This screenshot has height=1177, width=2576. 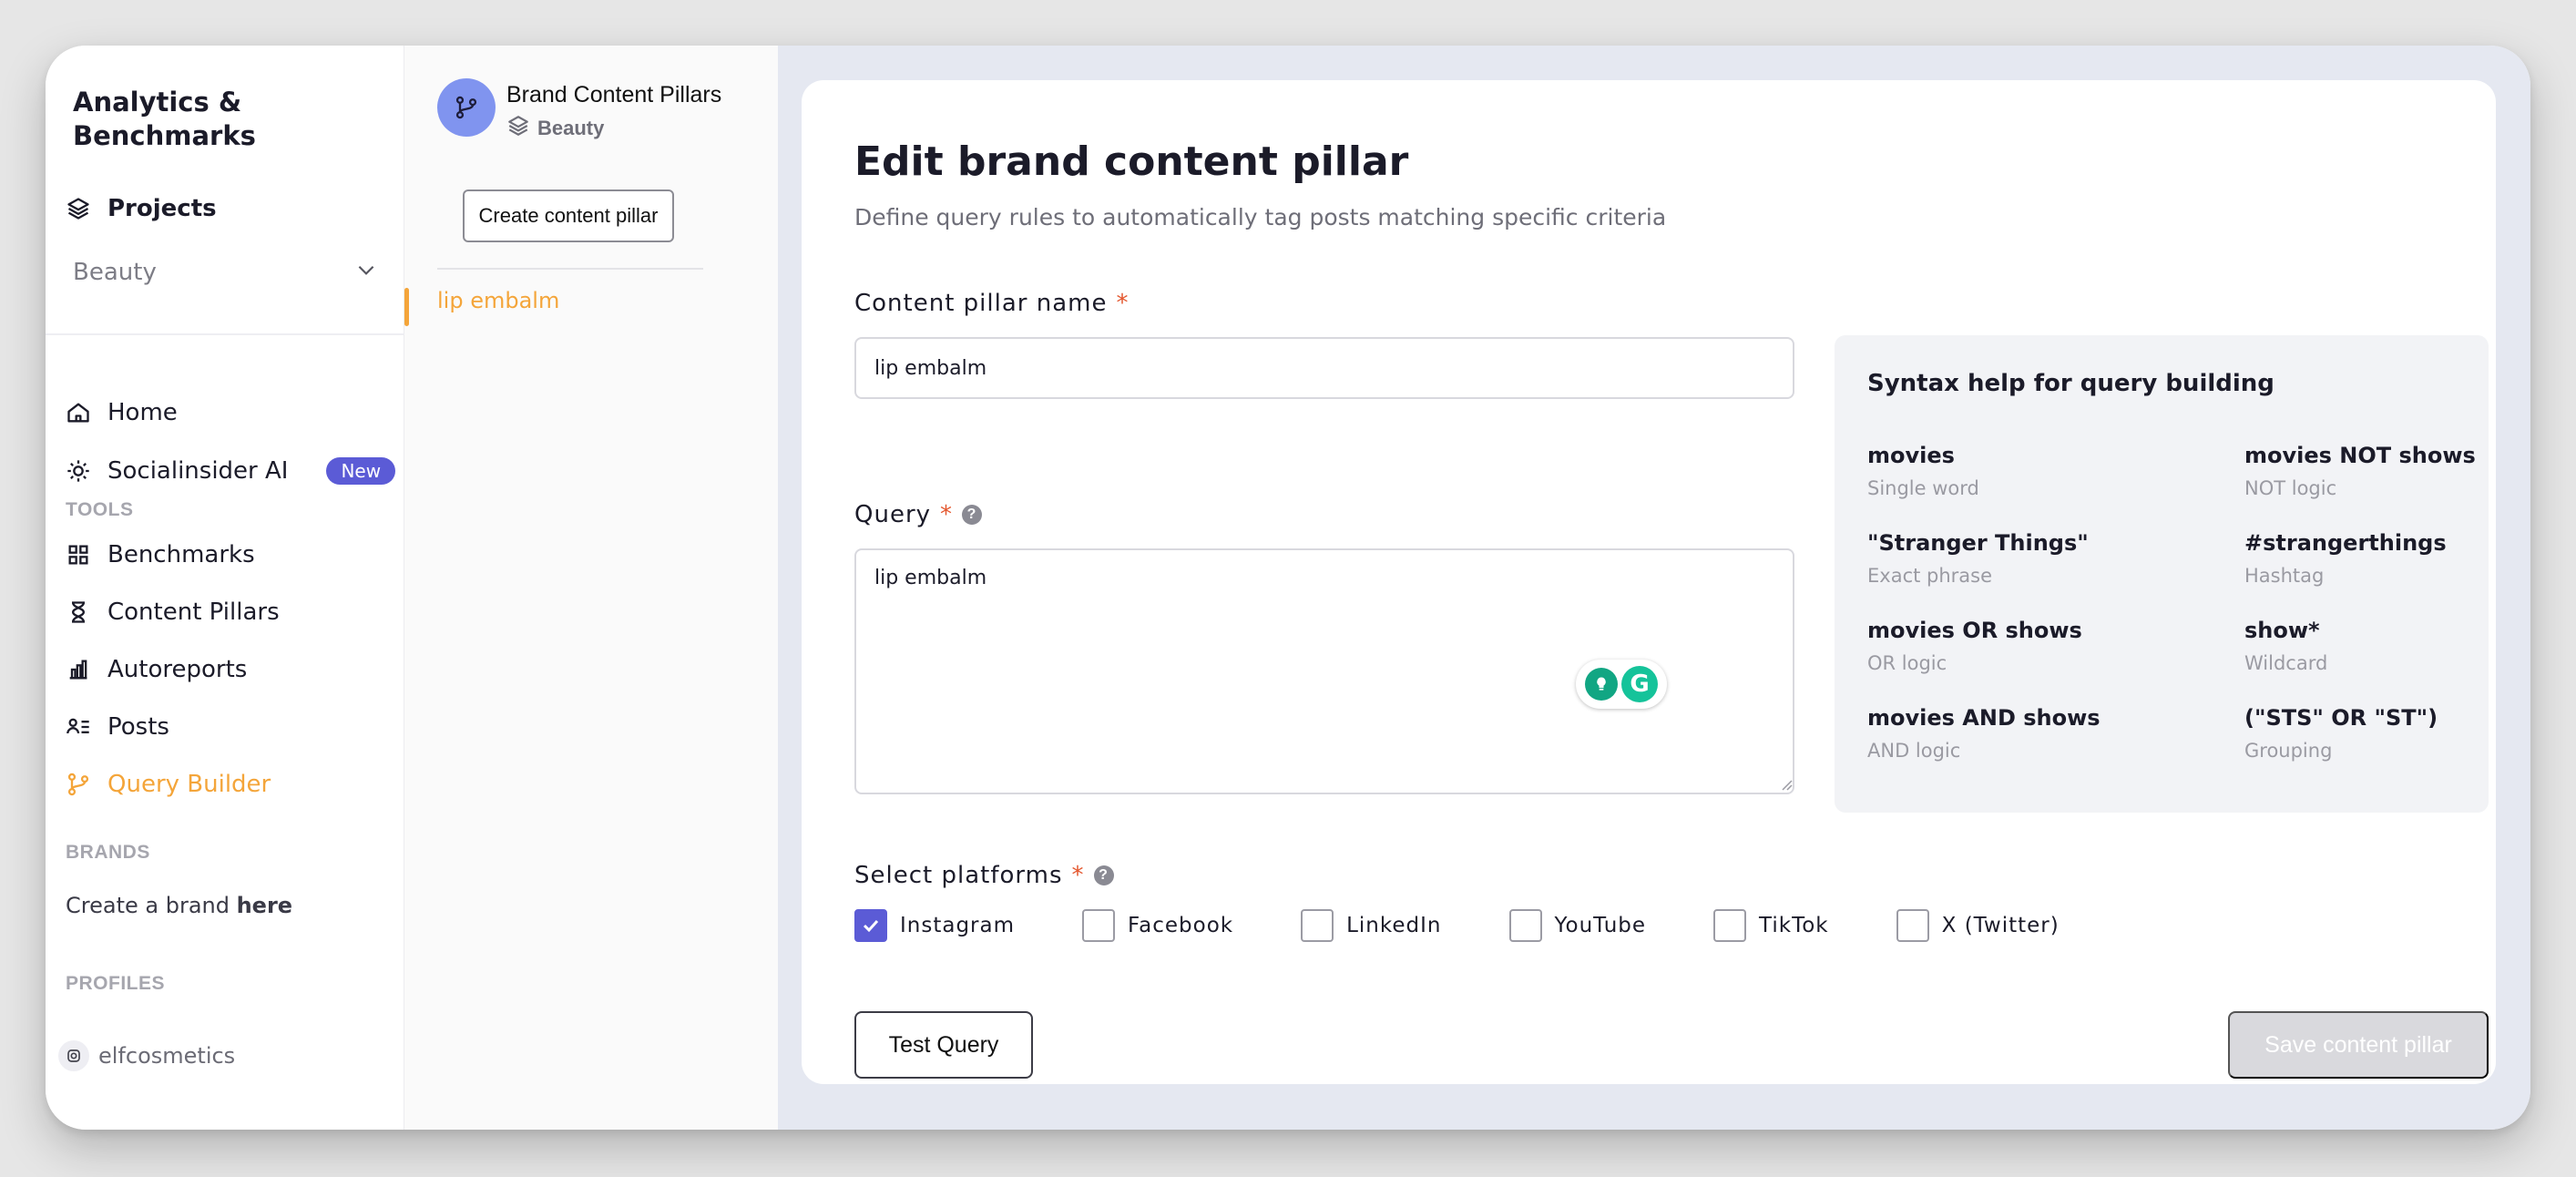 I want to click on check-icon, so click(x=871, y=926).